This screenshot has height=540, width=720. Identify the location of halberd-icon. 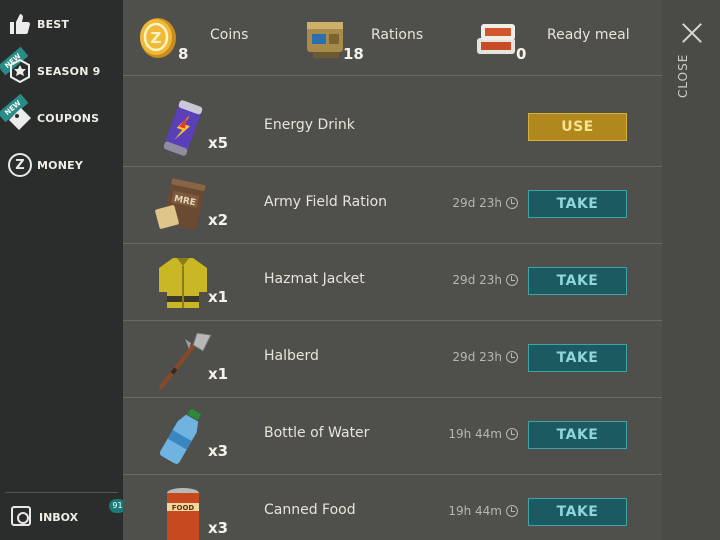
(185, 360).